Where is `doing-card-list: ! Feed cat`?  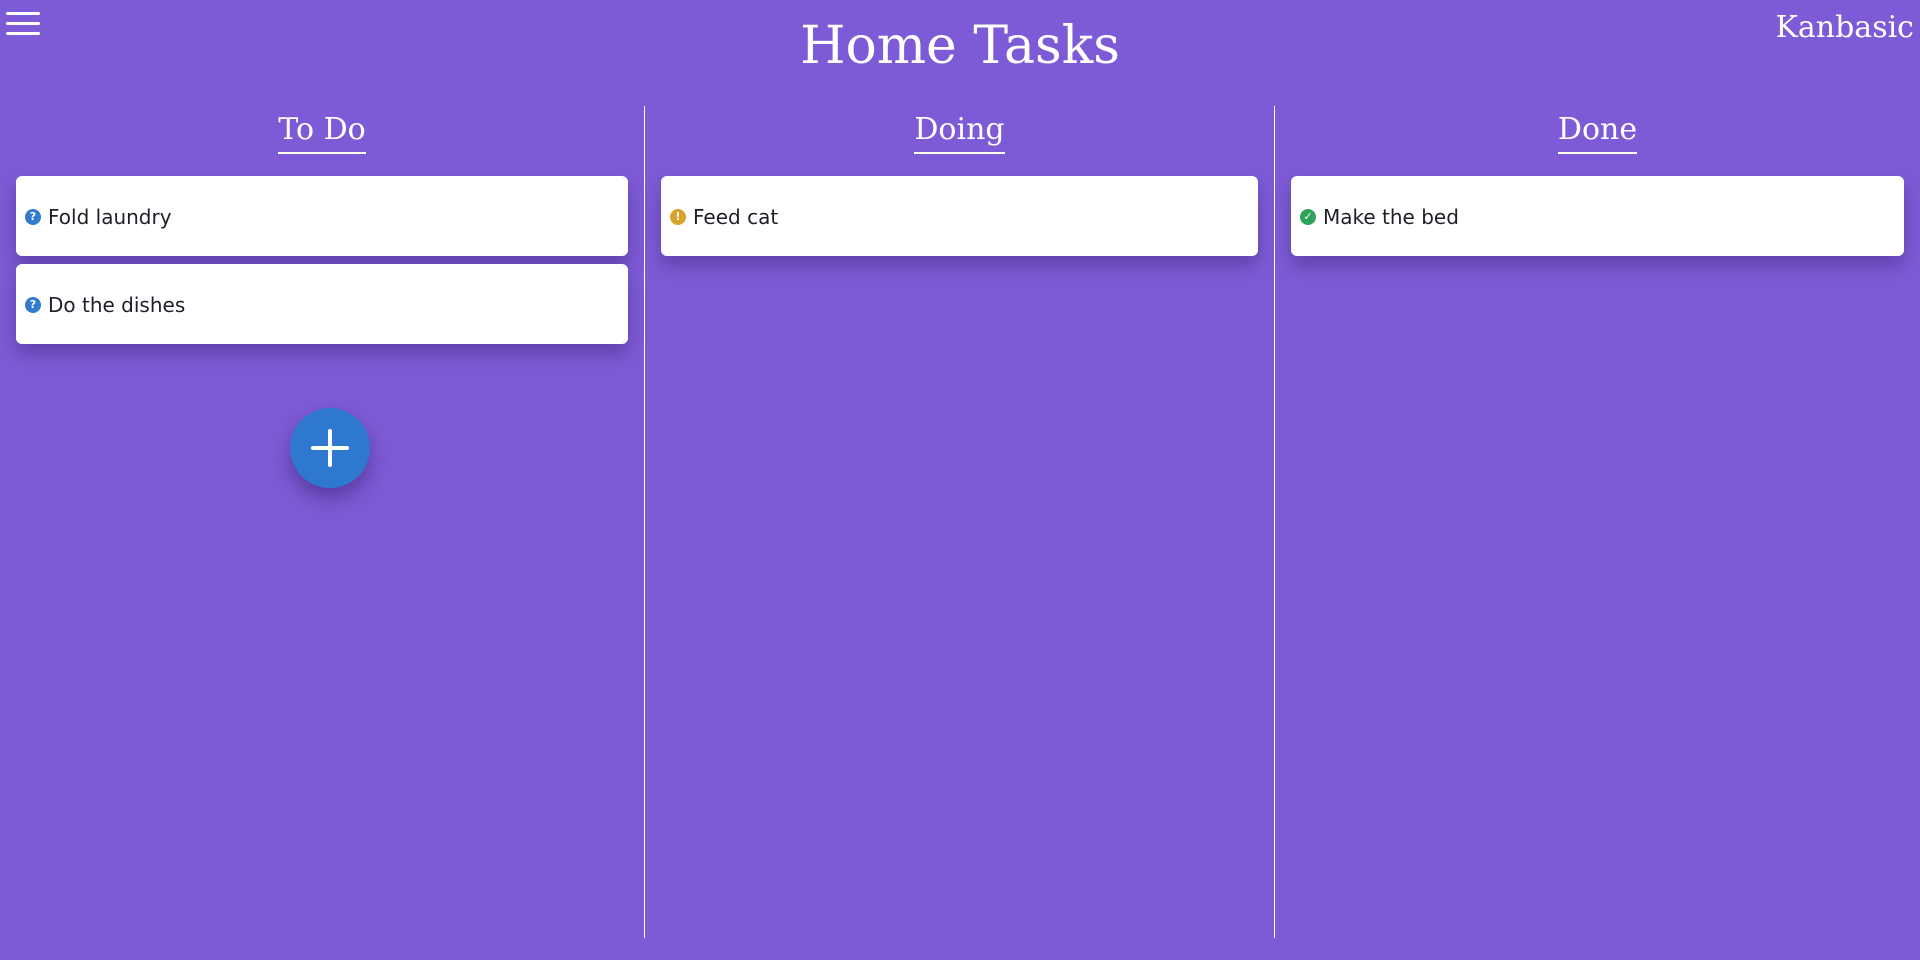
doing-card-list: ! Feed cat is located at coordinates (959, 220).